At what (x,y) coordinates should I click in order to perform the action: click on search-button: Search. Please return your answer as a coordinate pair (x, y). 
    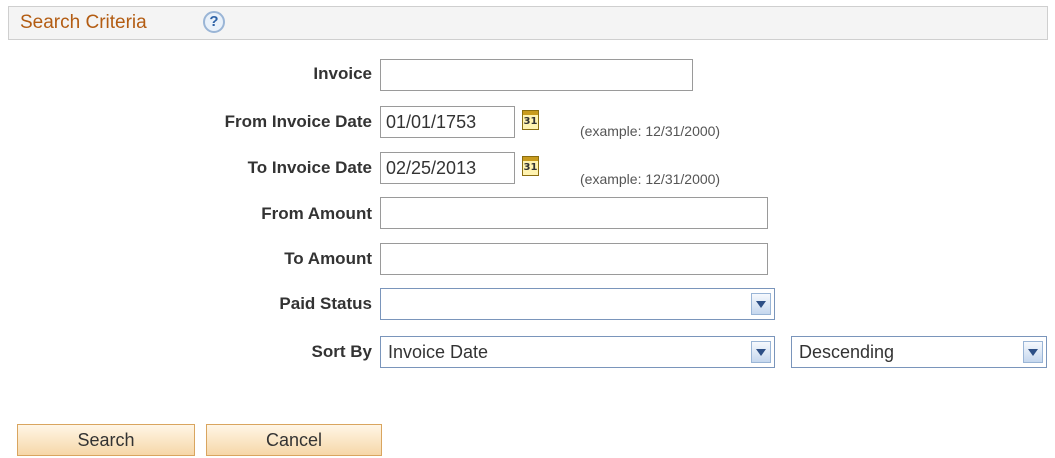
    Looking at the image, I should click on (106, 440).